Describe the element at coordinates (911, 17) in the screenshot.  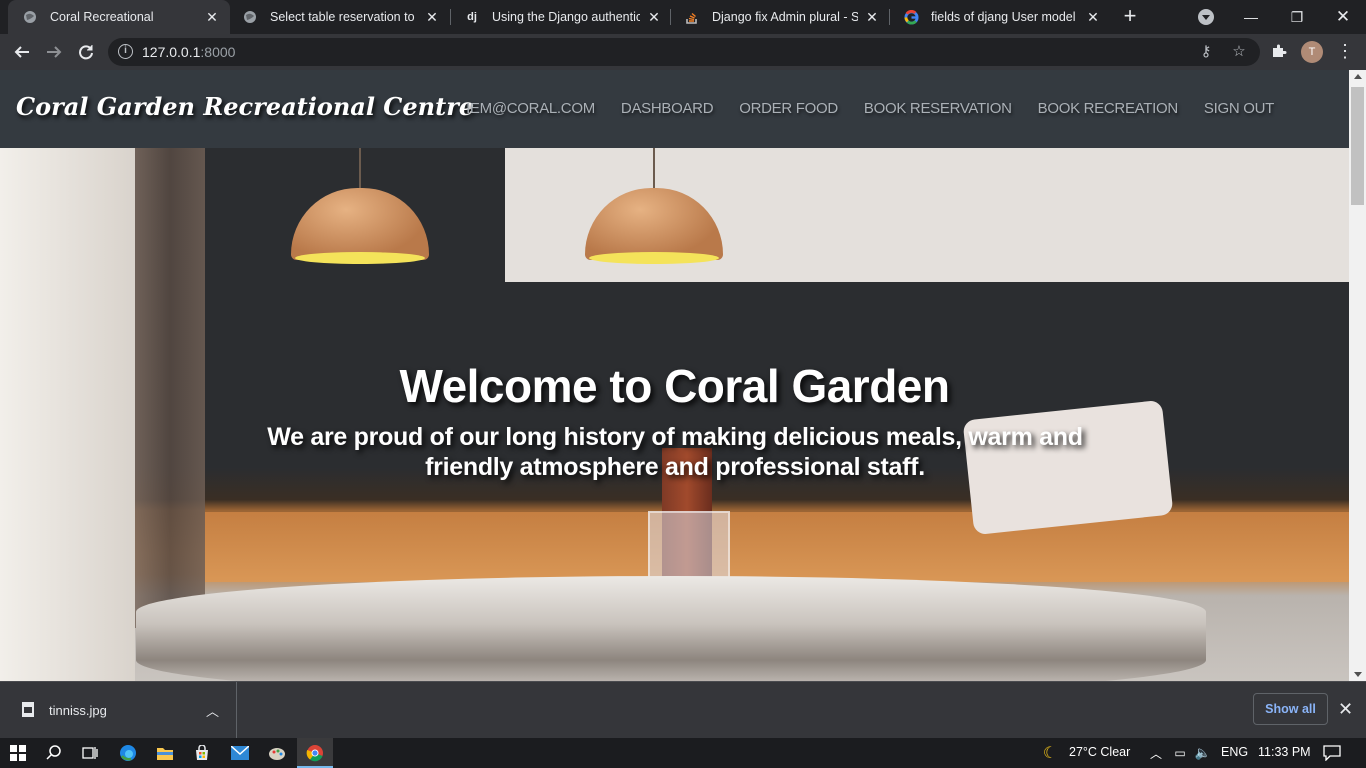
I see `google-icon` at that location.